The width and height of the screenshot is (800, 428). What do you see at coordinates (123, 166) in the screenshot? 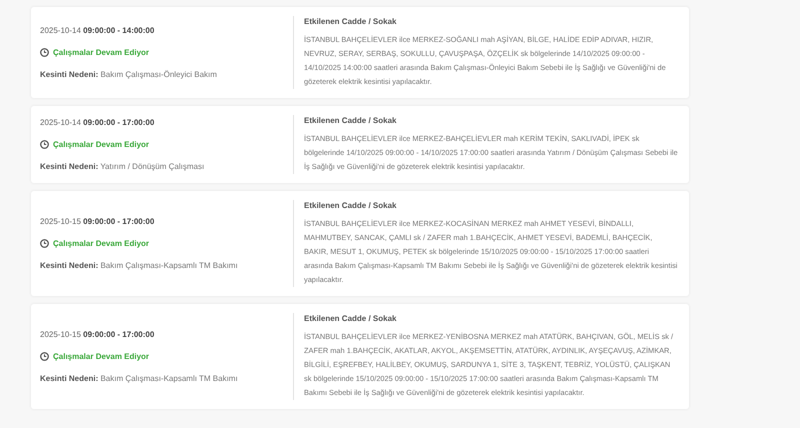
I see `outage-reason: Kesinti Nedeni: Yatırım / Dönüşüm Çalışması` at bounding box center [123, 166].